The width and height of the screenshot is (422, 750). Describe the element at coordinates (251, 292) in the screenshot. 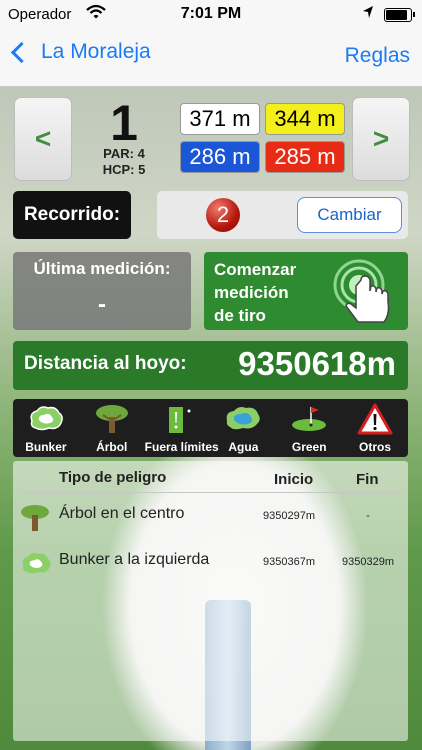

I see `start-shot-label-line2: medición` at that location.